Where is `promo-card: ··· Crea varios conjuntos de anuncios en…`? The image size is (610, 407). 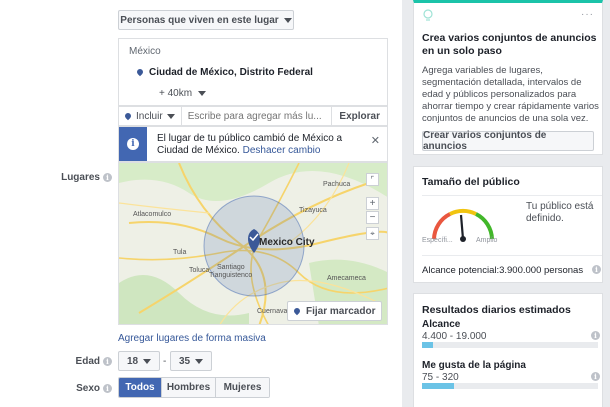
promo-card: ··· Crea varios conjuntos de anuncios en… is located at coordinates (508, 77).